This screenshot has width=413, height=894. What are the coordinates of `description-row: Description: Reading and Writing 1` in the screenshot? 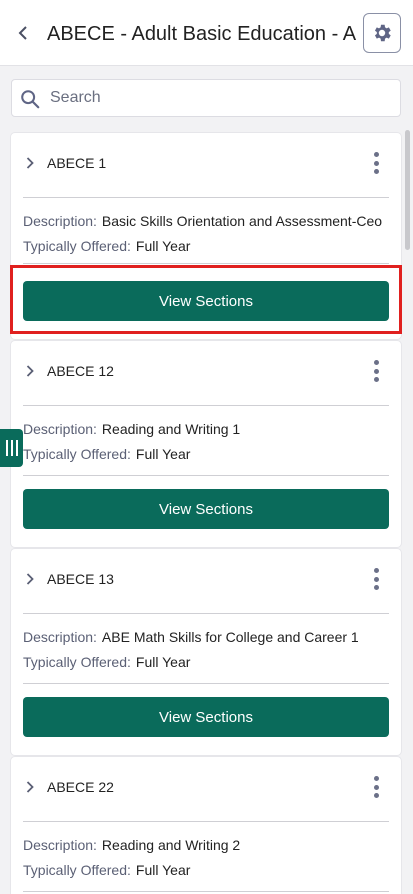 It's located at (131, 429).